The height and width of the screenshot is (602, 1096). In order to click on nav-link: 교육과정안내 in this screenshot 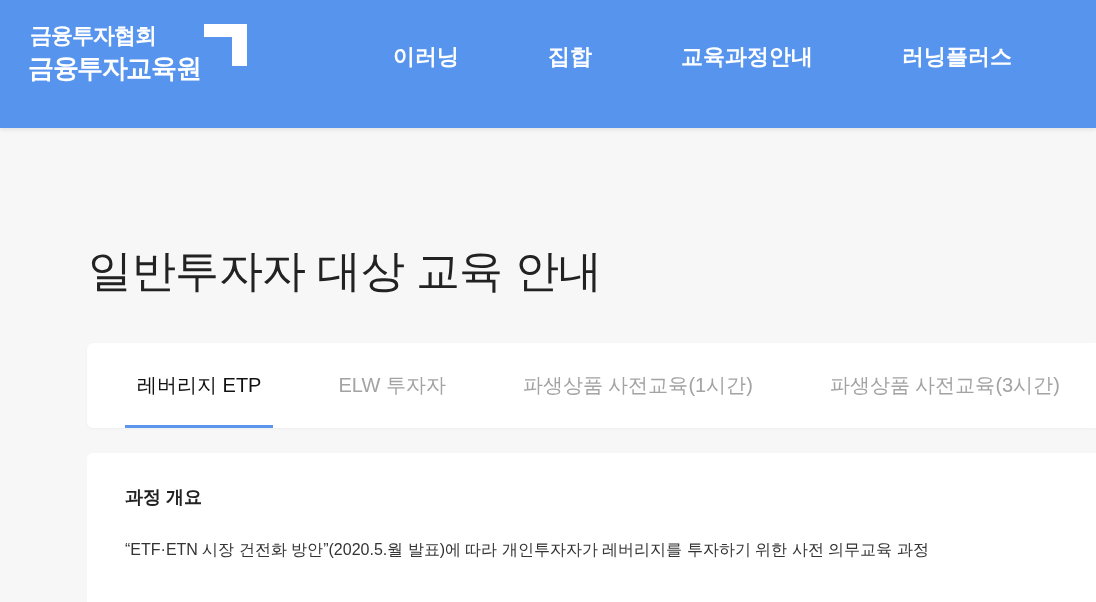, I will do `click(747, 56)`.